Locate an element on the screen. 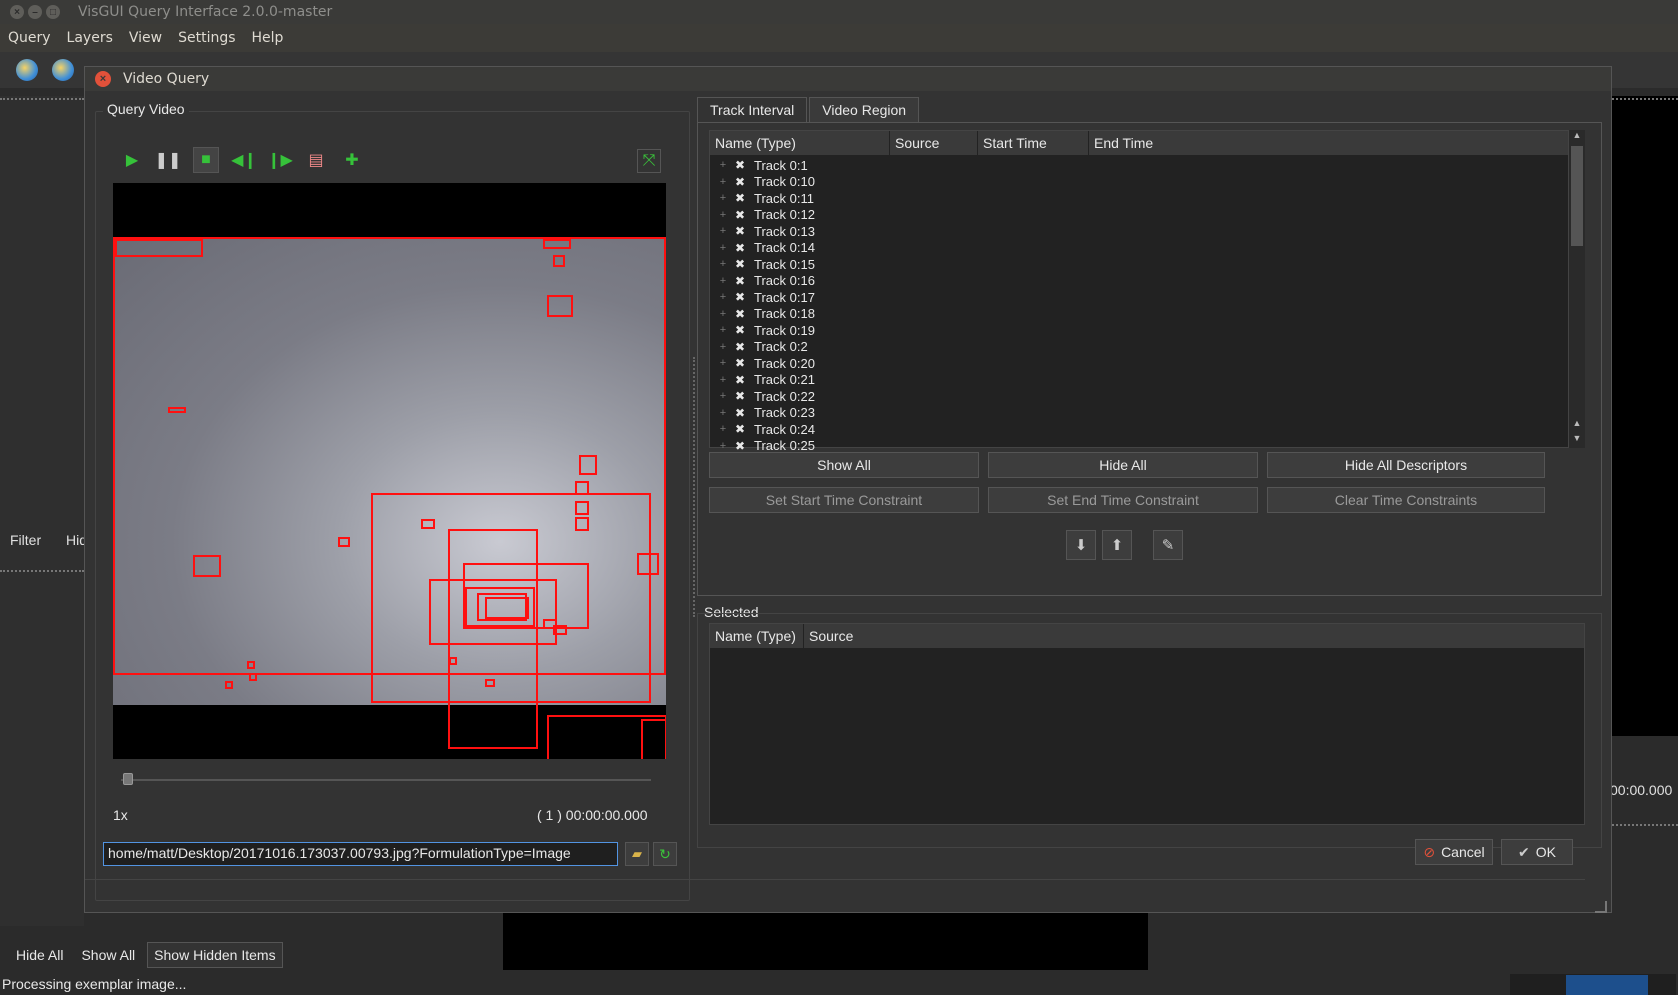 The width and height of the screenshot is (1678, 995). table-row: + ✖ Track 0:18 is located at coordinates (1139, 314).